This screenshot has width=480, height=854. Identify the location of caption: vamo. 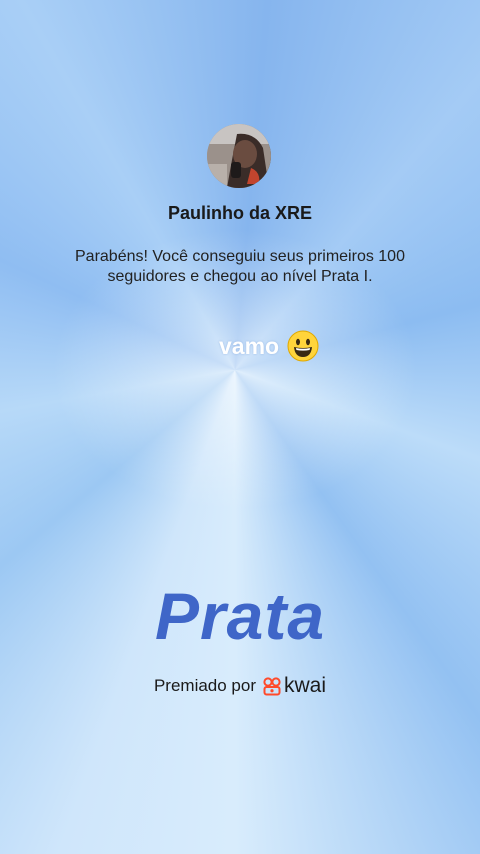
(269, 346).